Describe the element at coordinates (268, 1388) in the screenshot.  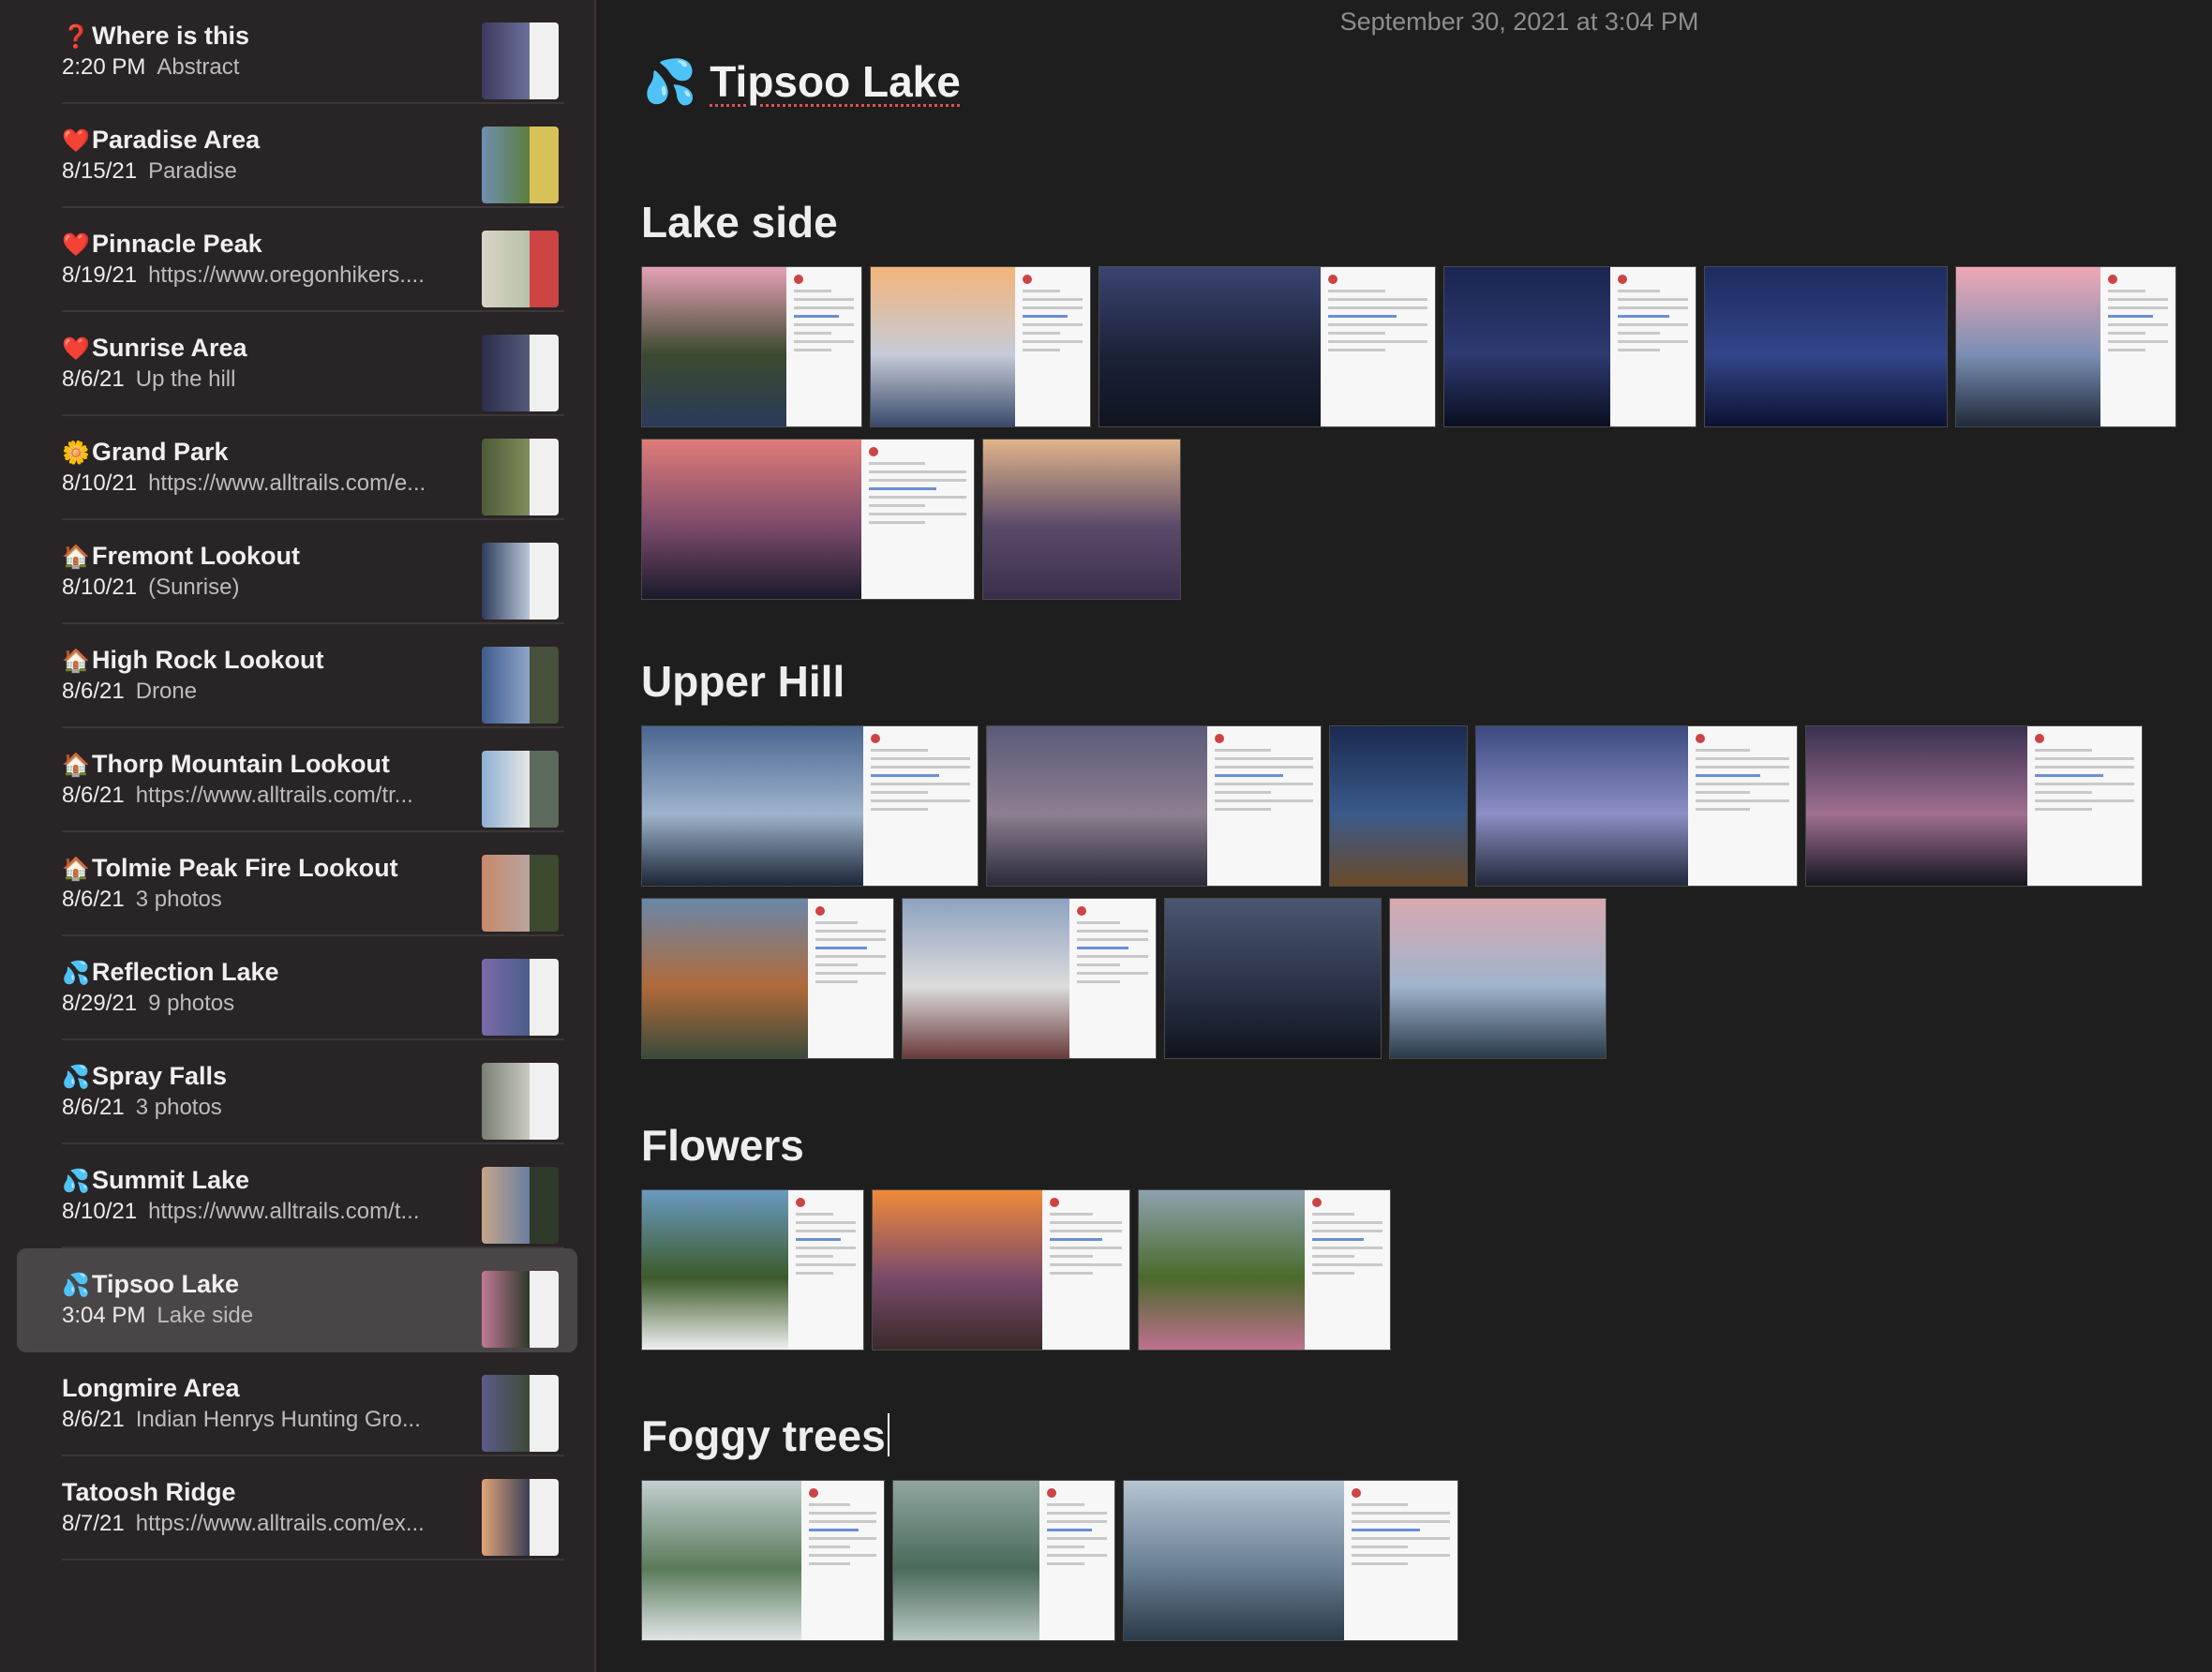
I see `note-item-title: Longmire Area` at that location.